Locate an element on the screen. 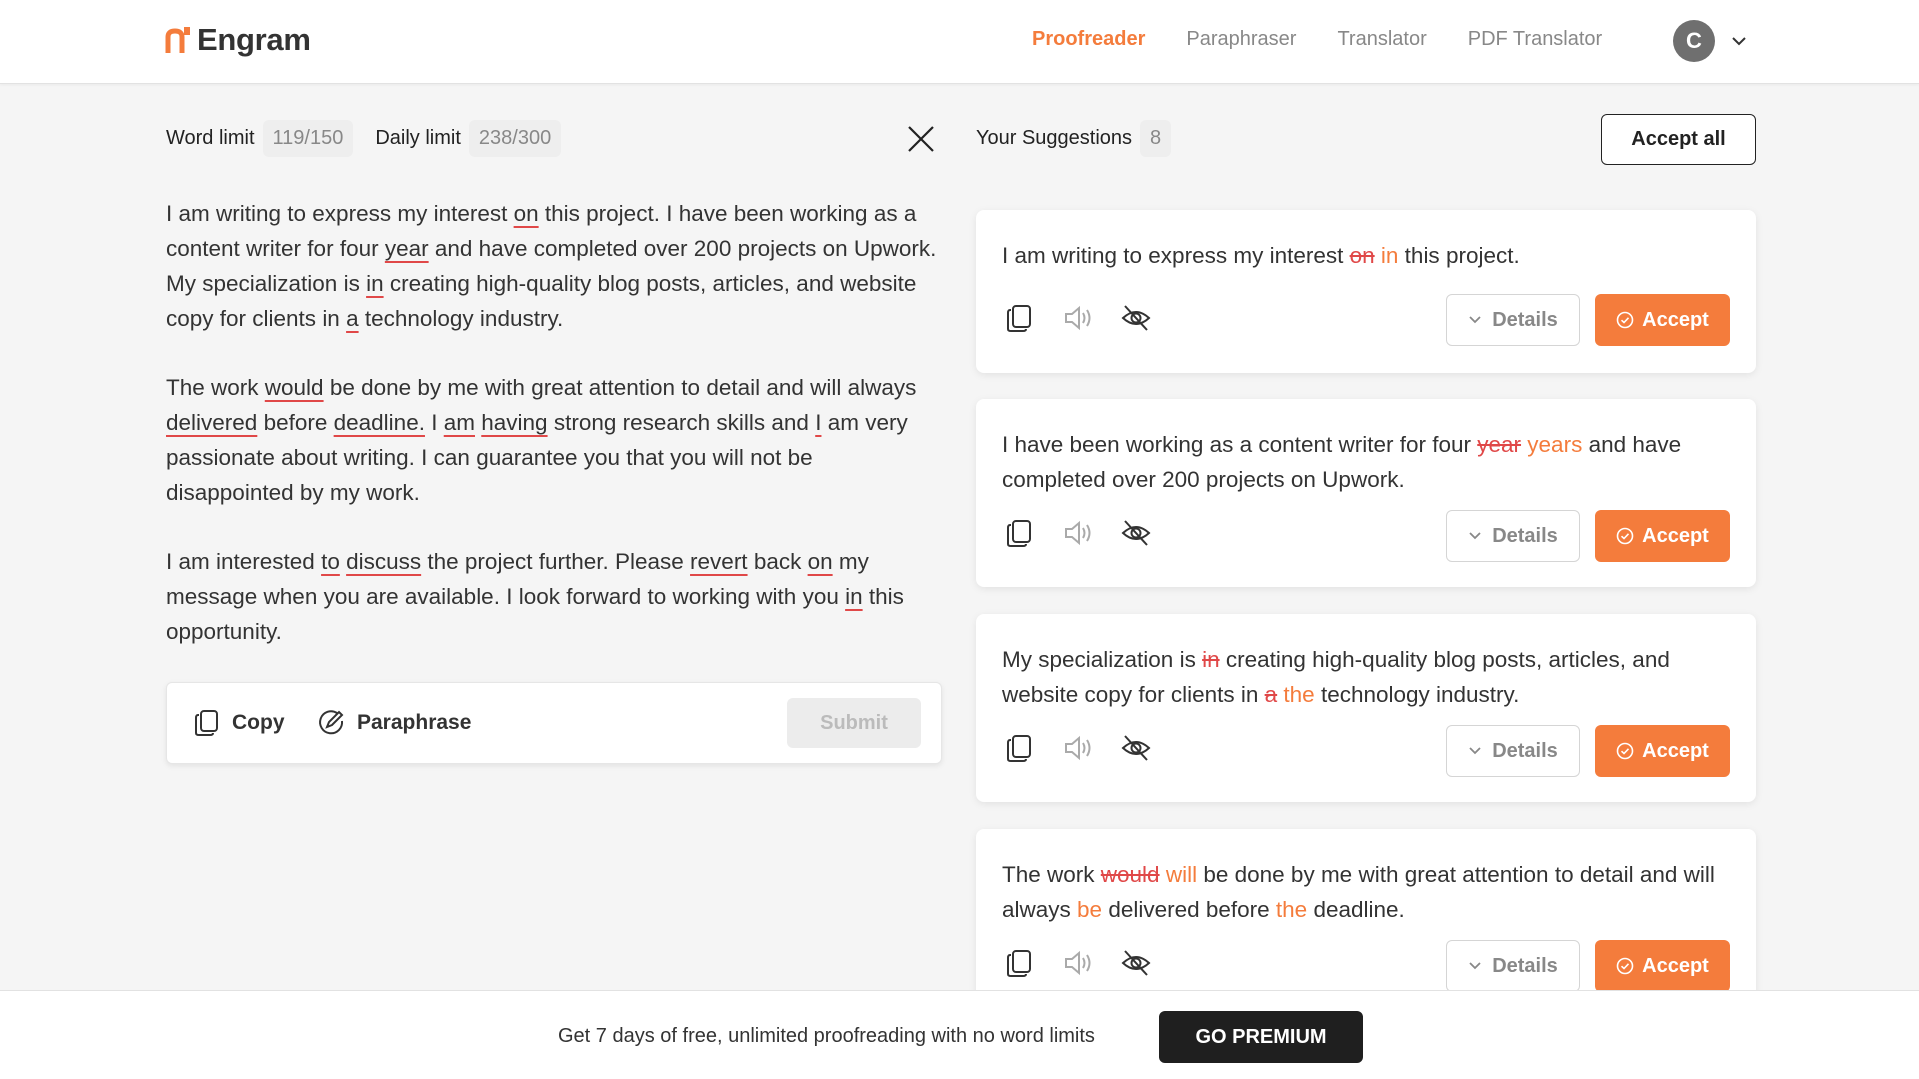 The width and height of the screenshot is (1919, 1079). editor-action-bar: Copy Paraphrase Submit is located at coordinates (554, 723).